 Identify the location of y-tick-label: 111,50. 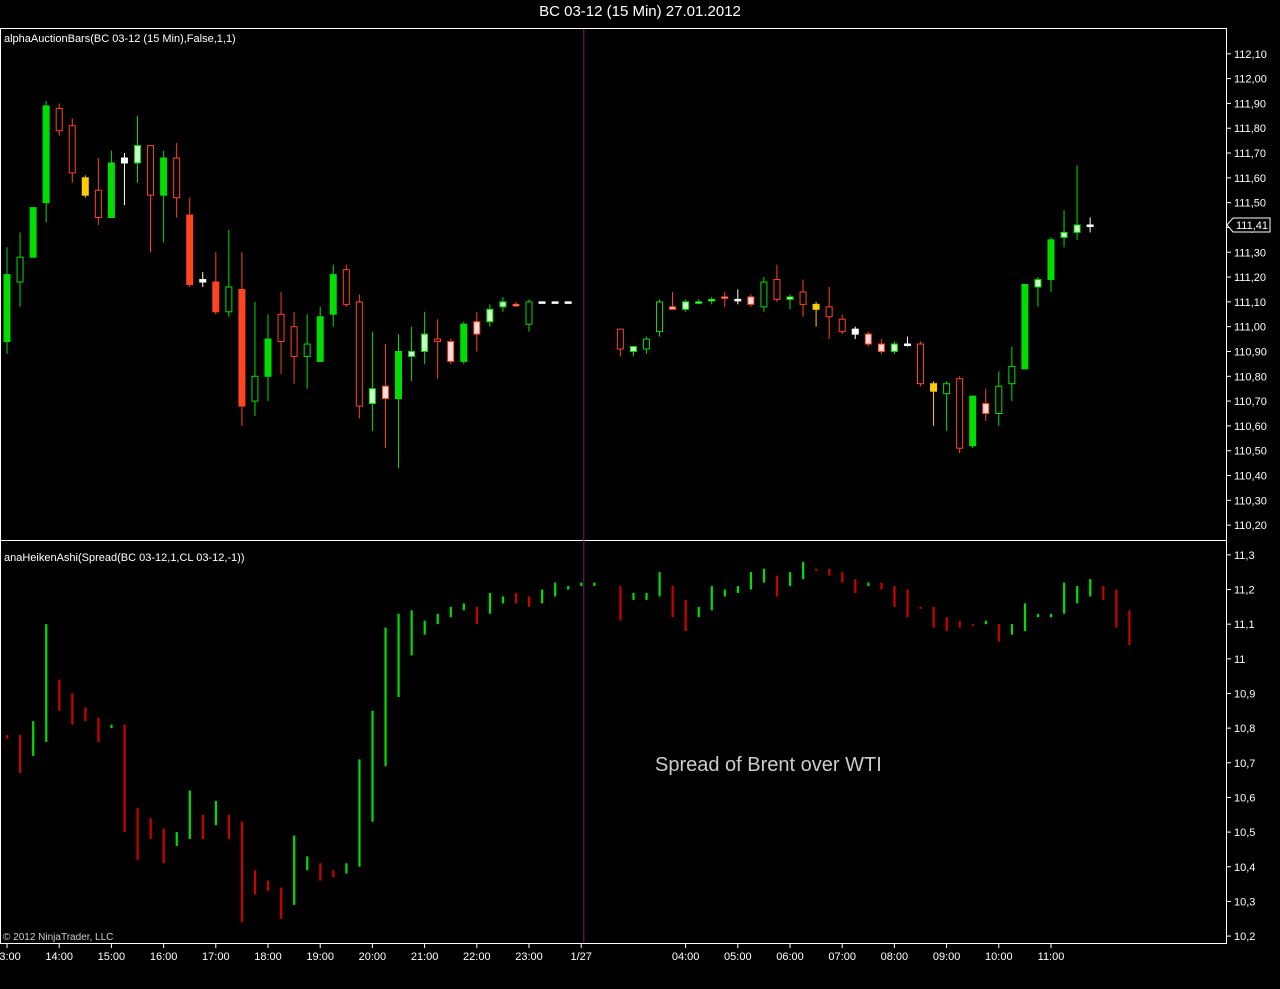
(1250, 204).